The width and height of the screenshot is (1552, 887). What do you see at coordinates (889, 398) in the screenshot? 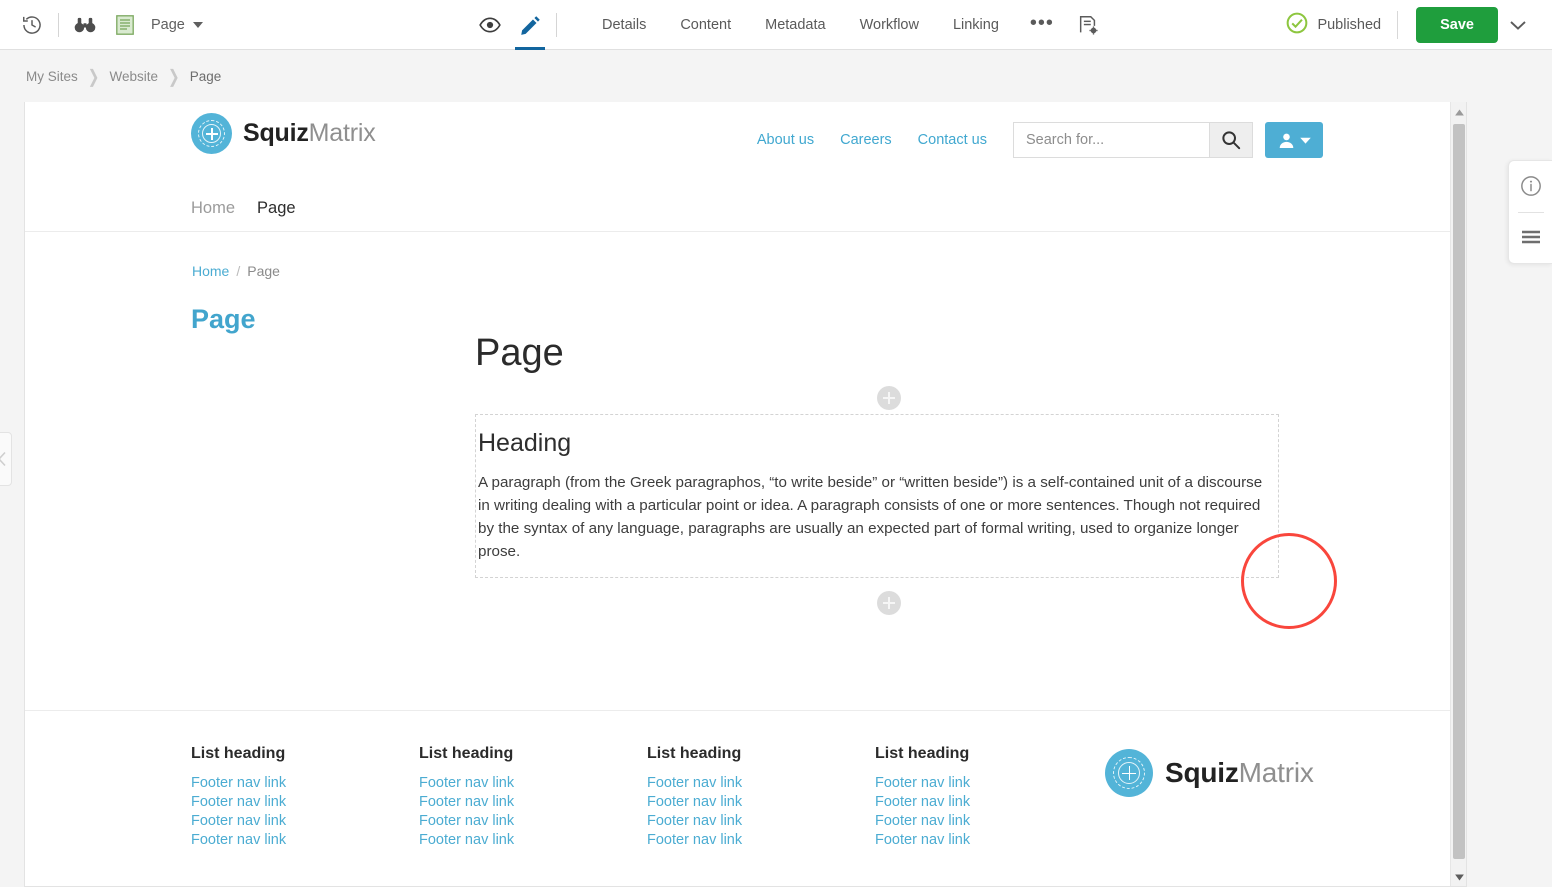
I see `add-content-above-button` at bounding box center [889, 398].